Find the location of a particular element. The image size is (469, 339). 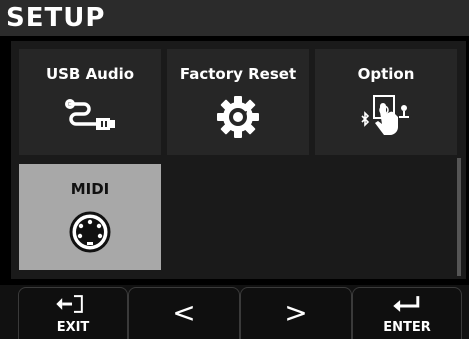

enter-icon is located at coordinates (406, 304).